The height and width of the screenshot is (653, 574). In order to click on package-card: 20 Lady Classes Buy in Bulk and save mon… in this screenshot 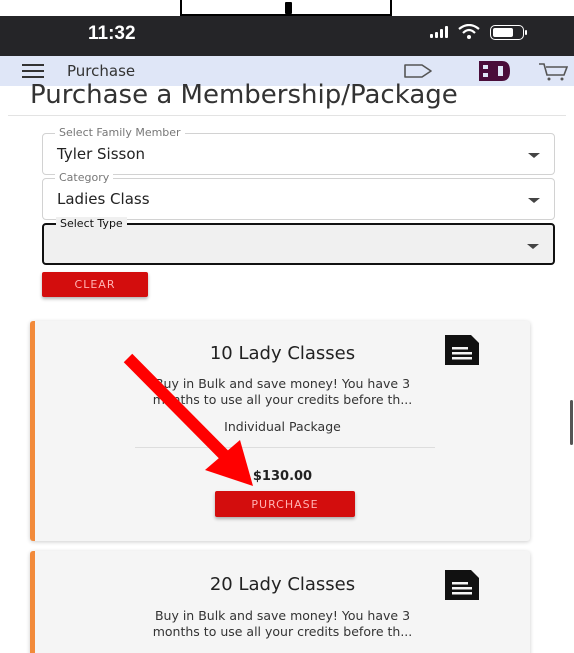, I will do `click(280, 602)`.